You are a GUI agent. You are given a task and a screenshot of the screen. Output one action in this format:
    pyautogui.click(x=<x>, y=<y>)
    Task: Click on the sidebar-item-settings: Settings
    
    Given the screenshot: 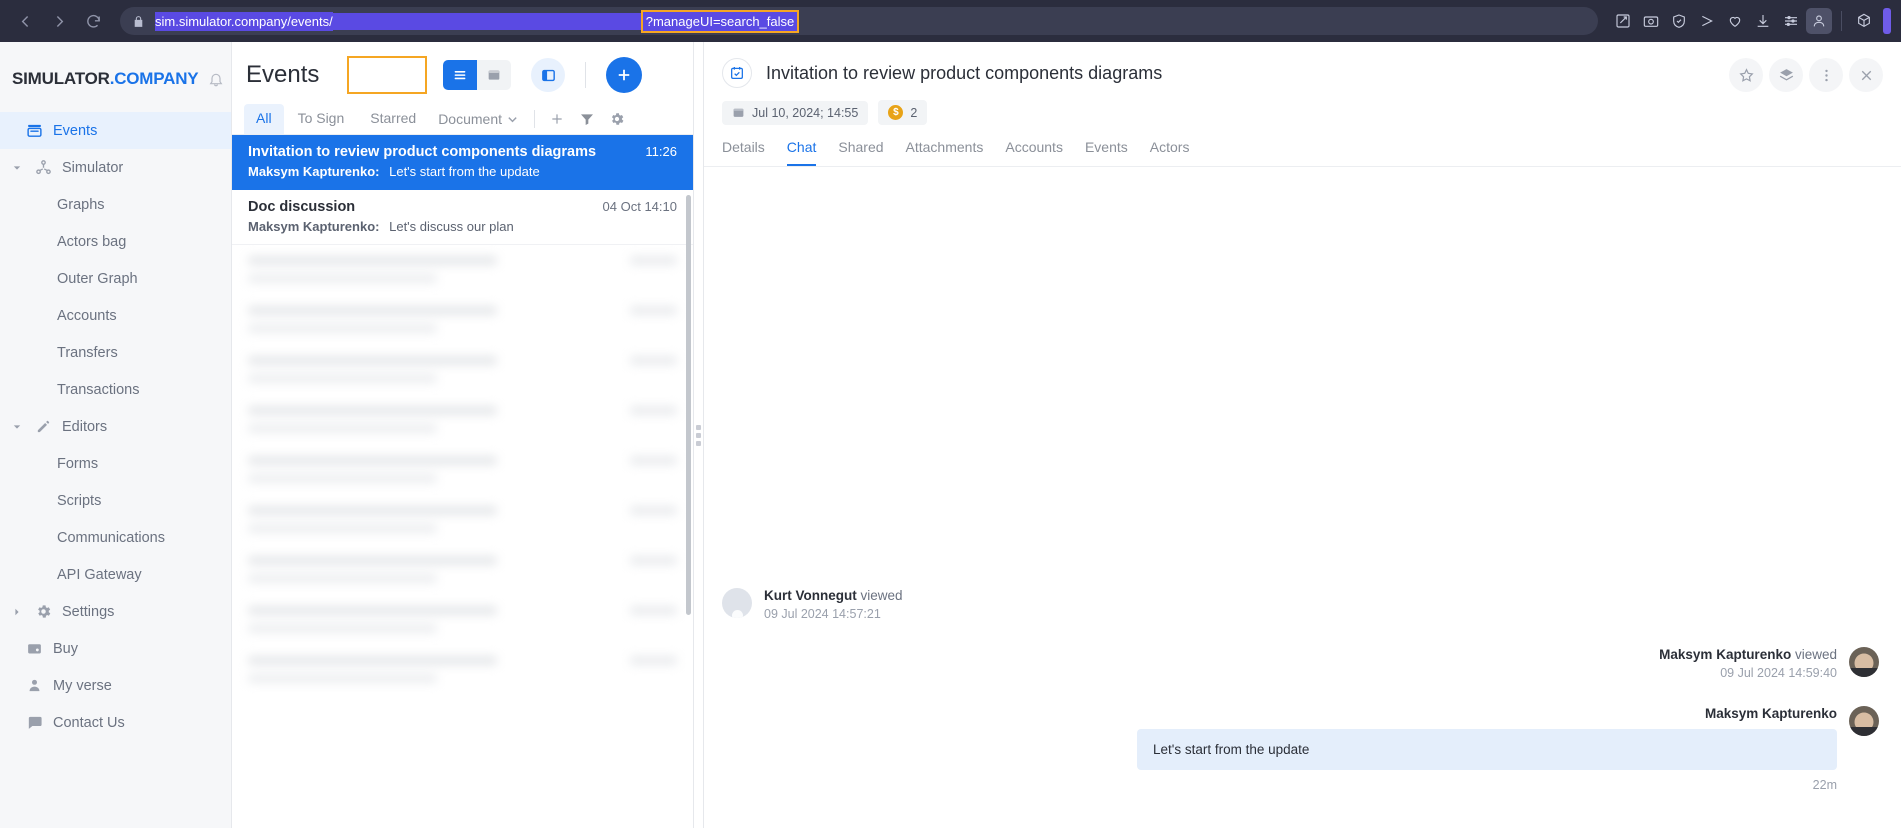 What is the action you would take?
    pyautogui.click(x=115, y=611)
    